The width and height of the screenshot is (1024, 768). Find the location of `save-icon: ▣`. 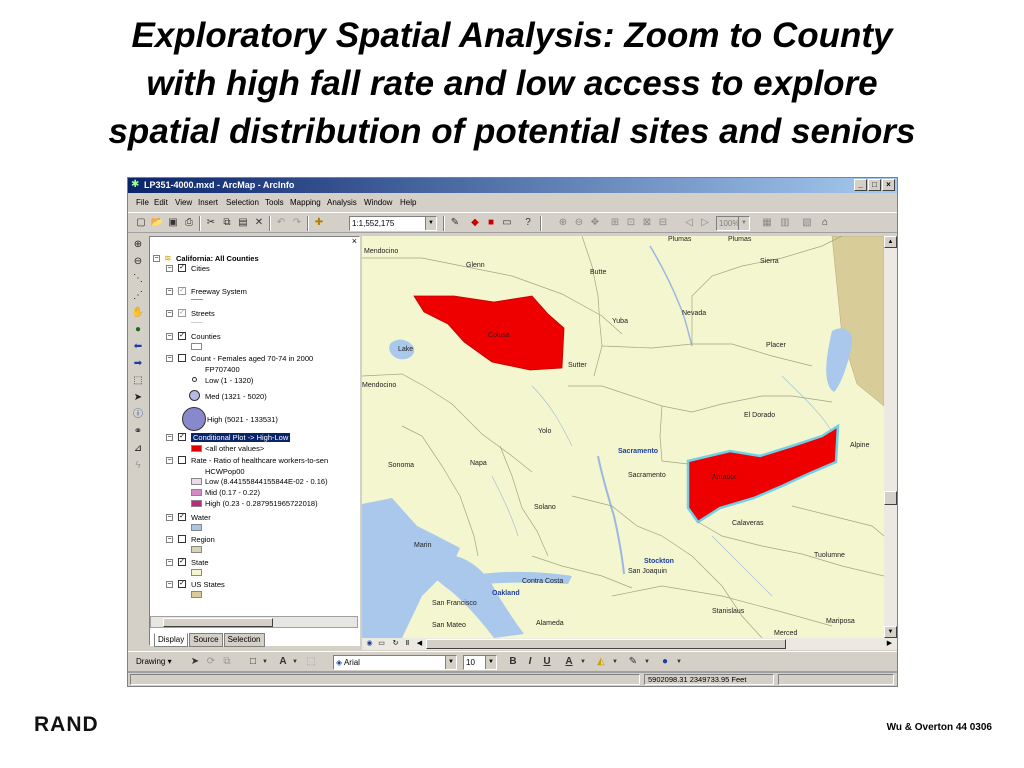

save-icon: ▣ is located at coordinates (173, 223).